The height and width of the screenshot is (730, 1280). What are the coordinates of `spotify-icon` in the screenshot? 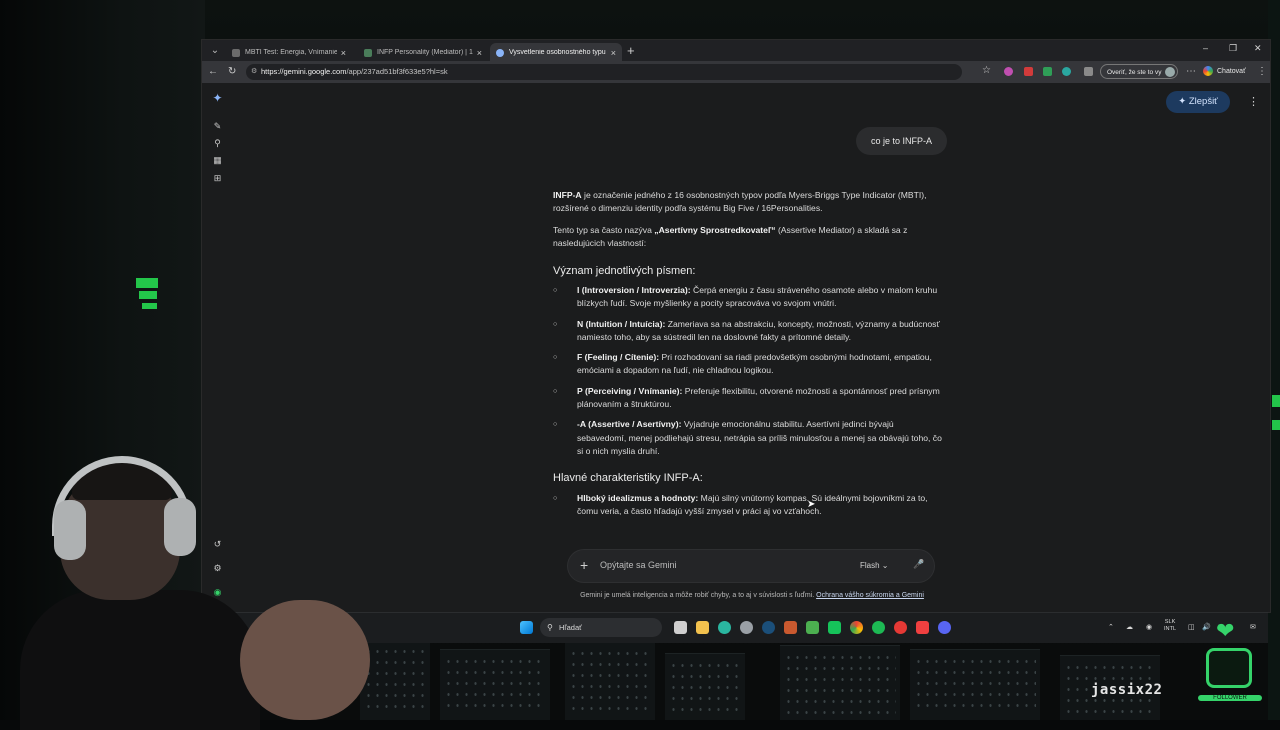 It's located at (878, 627).